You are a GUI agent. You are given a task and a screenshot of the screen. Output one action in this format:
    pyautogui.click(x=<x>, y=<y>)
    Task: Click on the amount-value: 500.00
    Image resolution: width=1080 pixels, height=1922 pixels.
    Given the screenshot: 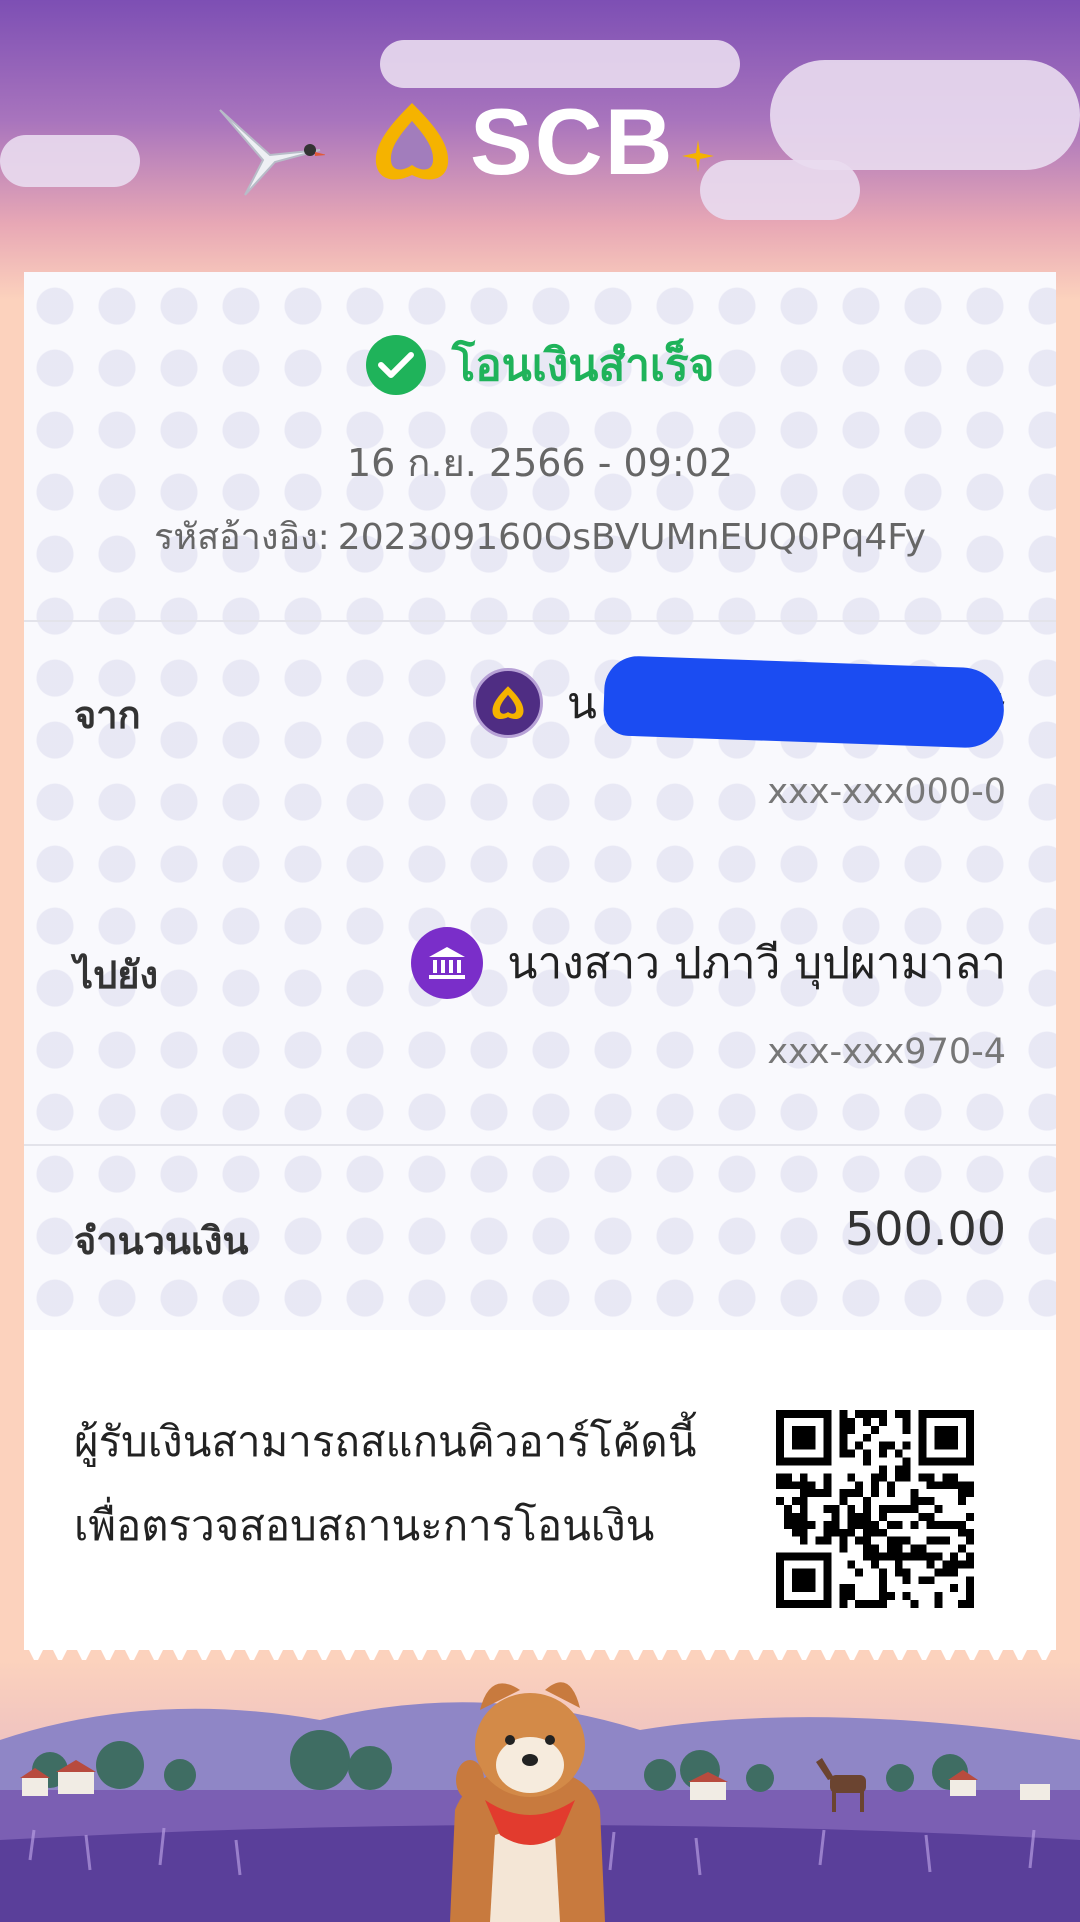 What is the action you would take?
    pyautogui.click(x=925, y=1229)
    